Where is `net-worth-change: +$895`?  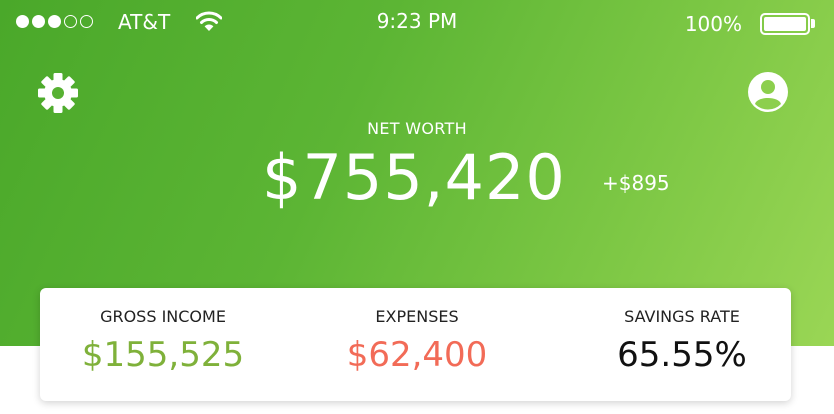 net-worth-change: +$895 is located at coordinates (636, 183).